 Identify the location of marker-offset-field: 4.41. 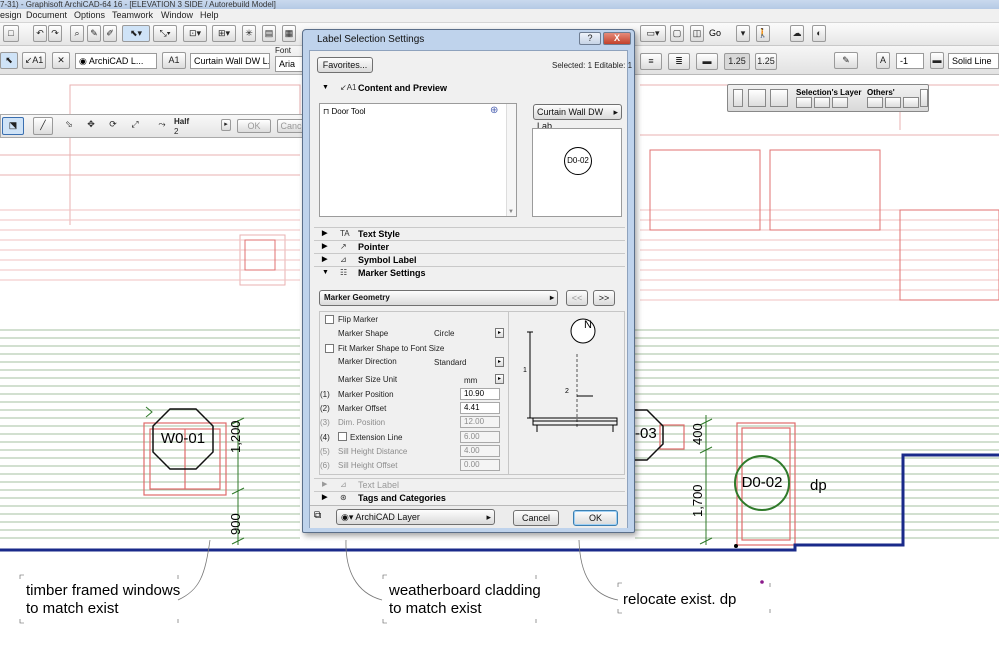
(480, 408).